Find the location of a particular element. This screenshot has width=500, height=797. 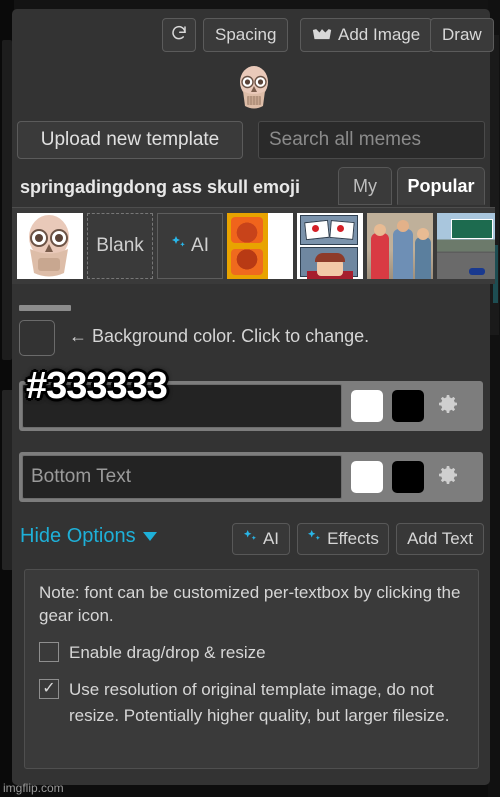

thumbnail-blank: Blank is located at coordinates (120, 246).